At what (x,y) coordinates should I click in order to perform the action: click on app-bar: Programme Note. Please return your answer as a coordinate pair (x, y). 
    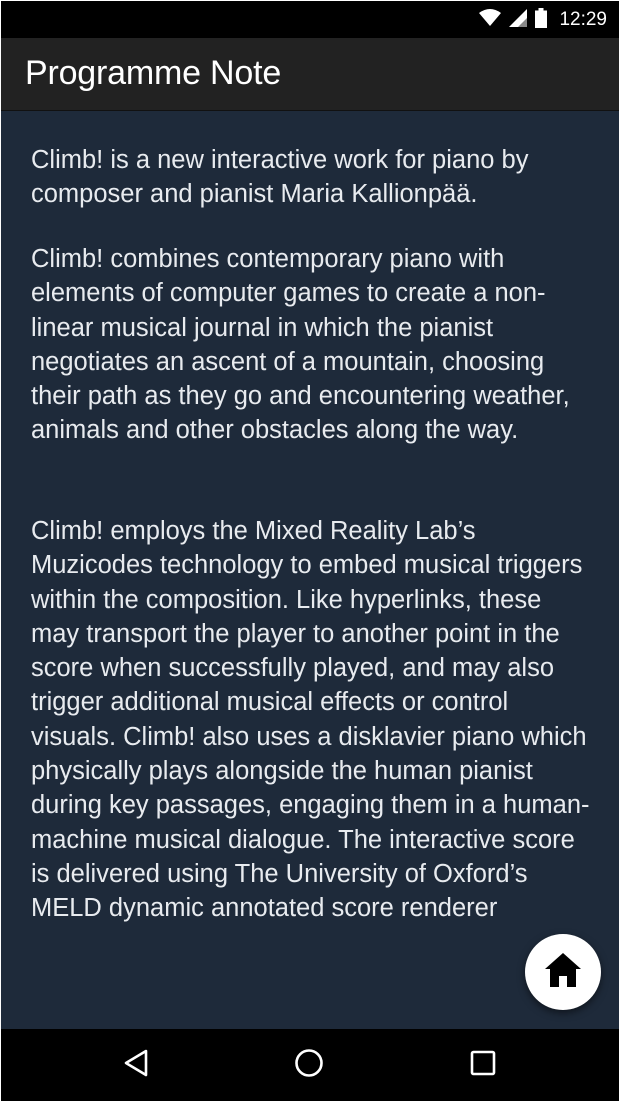
    Looking at the image, I should click on (310, 74).